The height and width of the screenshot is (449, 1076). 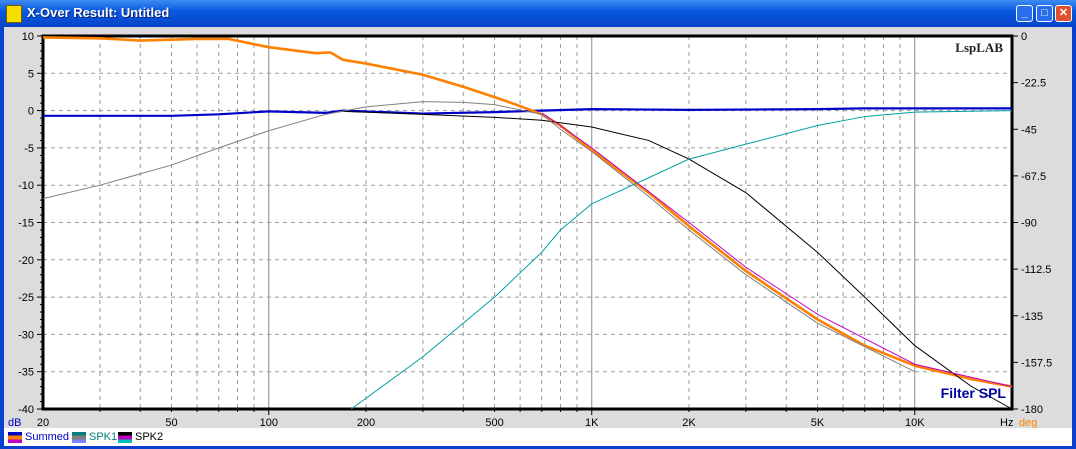 I want to click on legend-item-spk2: SPK2, so click(x=140, y=437).